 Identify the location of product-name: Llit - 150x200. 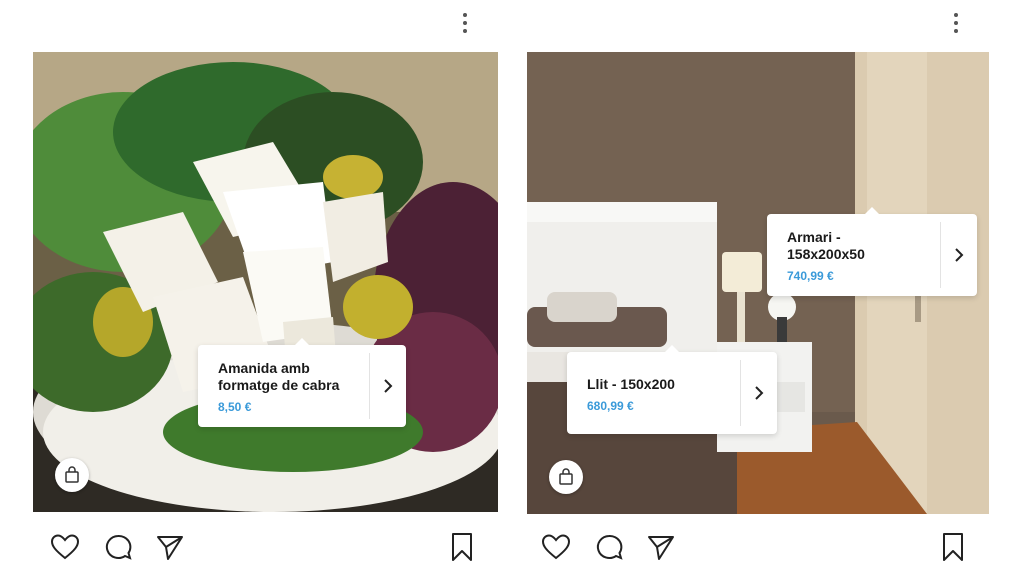
(631, 383).